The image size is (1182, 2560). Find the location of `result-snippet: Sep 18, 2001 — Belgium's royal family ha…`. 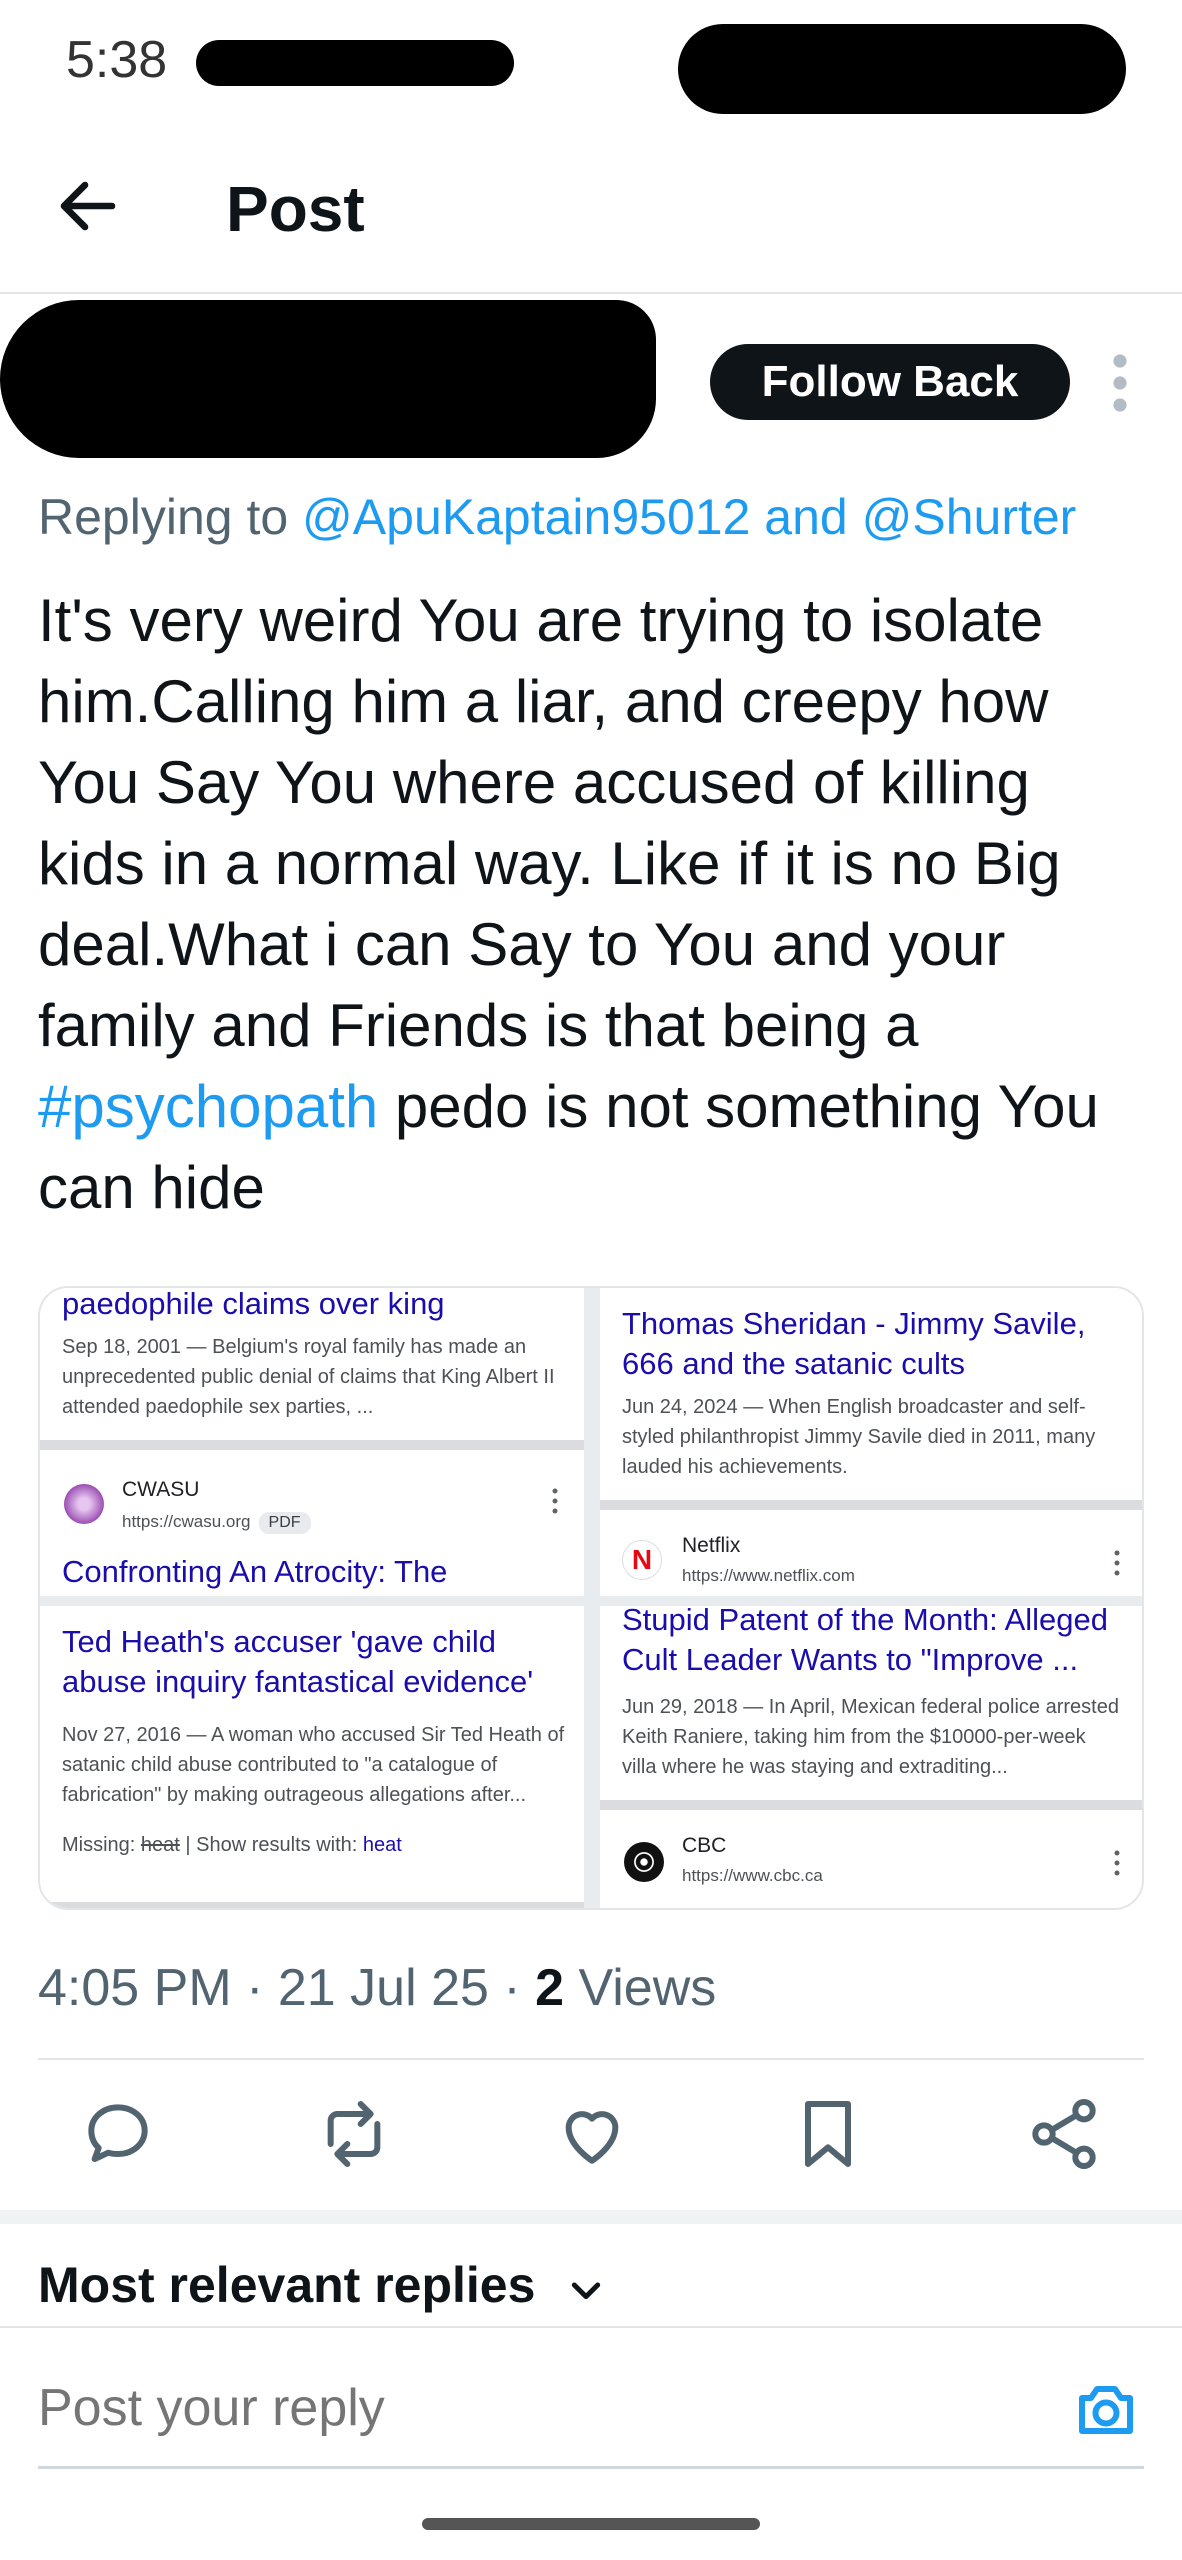

result-snippet: Sep 18, 2001 — Belgium's royal family ha… is located at coordinates (308, 1377).